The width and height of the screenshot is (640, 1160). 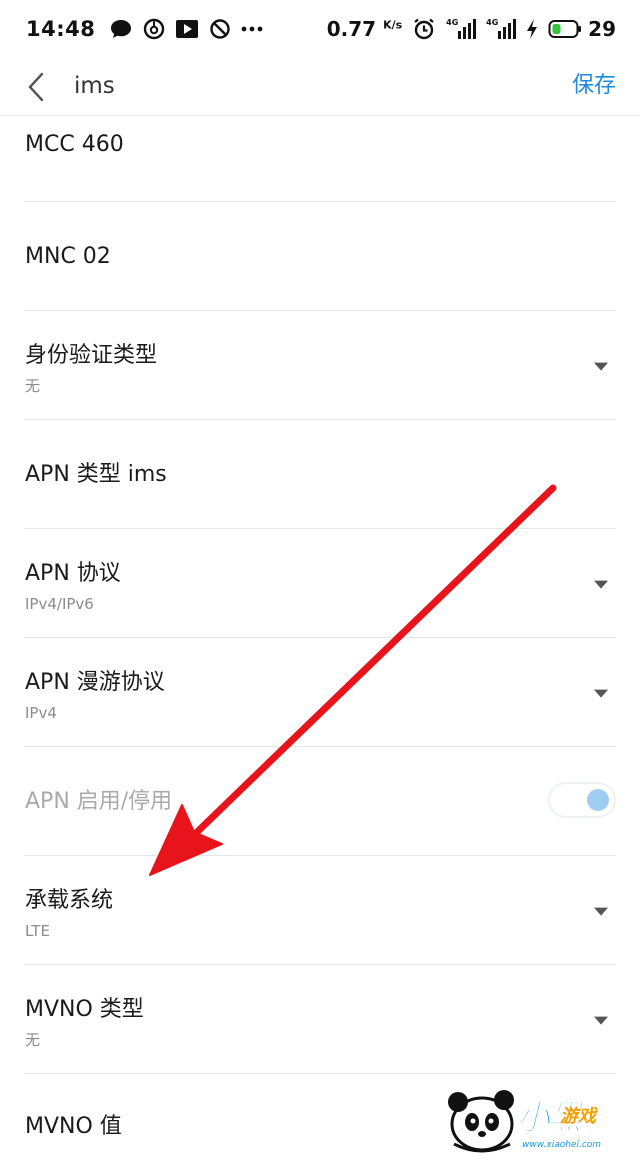 What do you see at coordinates (540, 1120) in the screenshot?
I see `site-watermark: 小黑 游戏 www.xiaohei.com` at bounding box center [540, 1120].